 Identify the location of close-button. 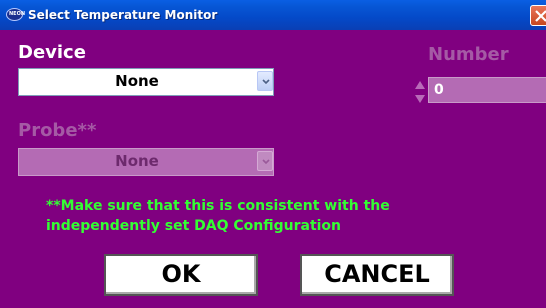
(538, 15).